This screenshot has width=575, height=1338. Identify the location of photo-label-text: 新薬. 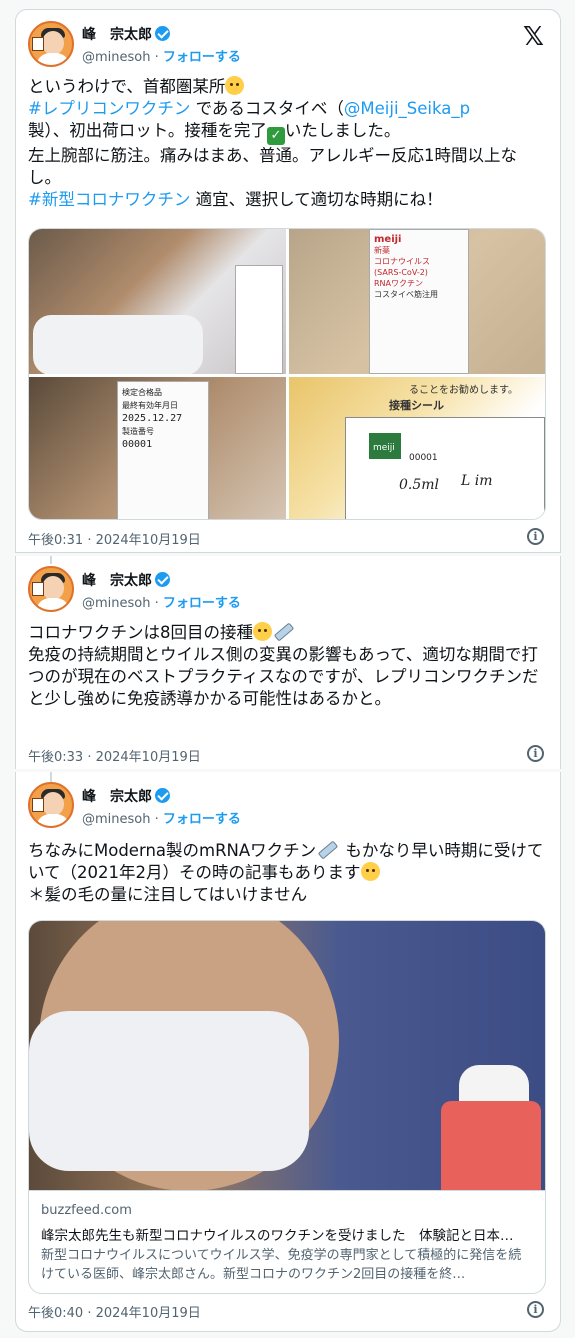
(382, 250).